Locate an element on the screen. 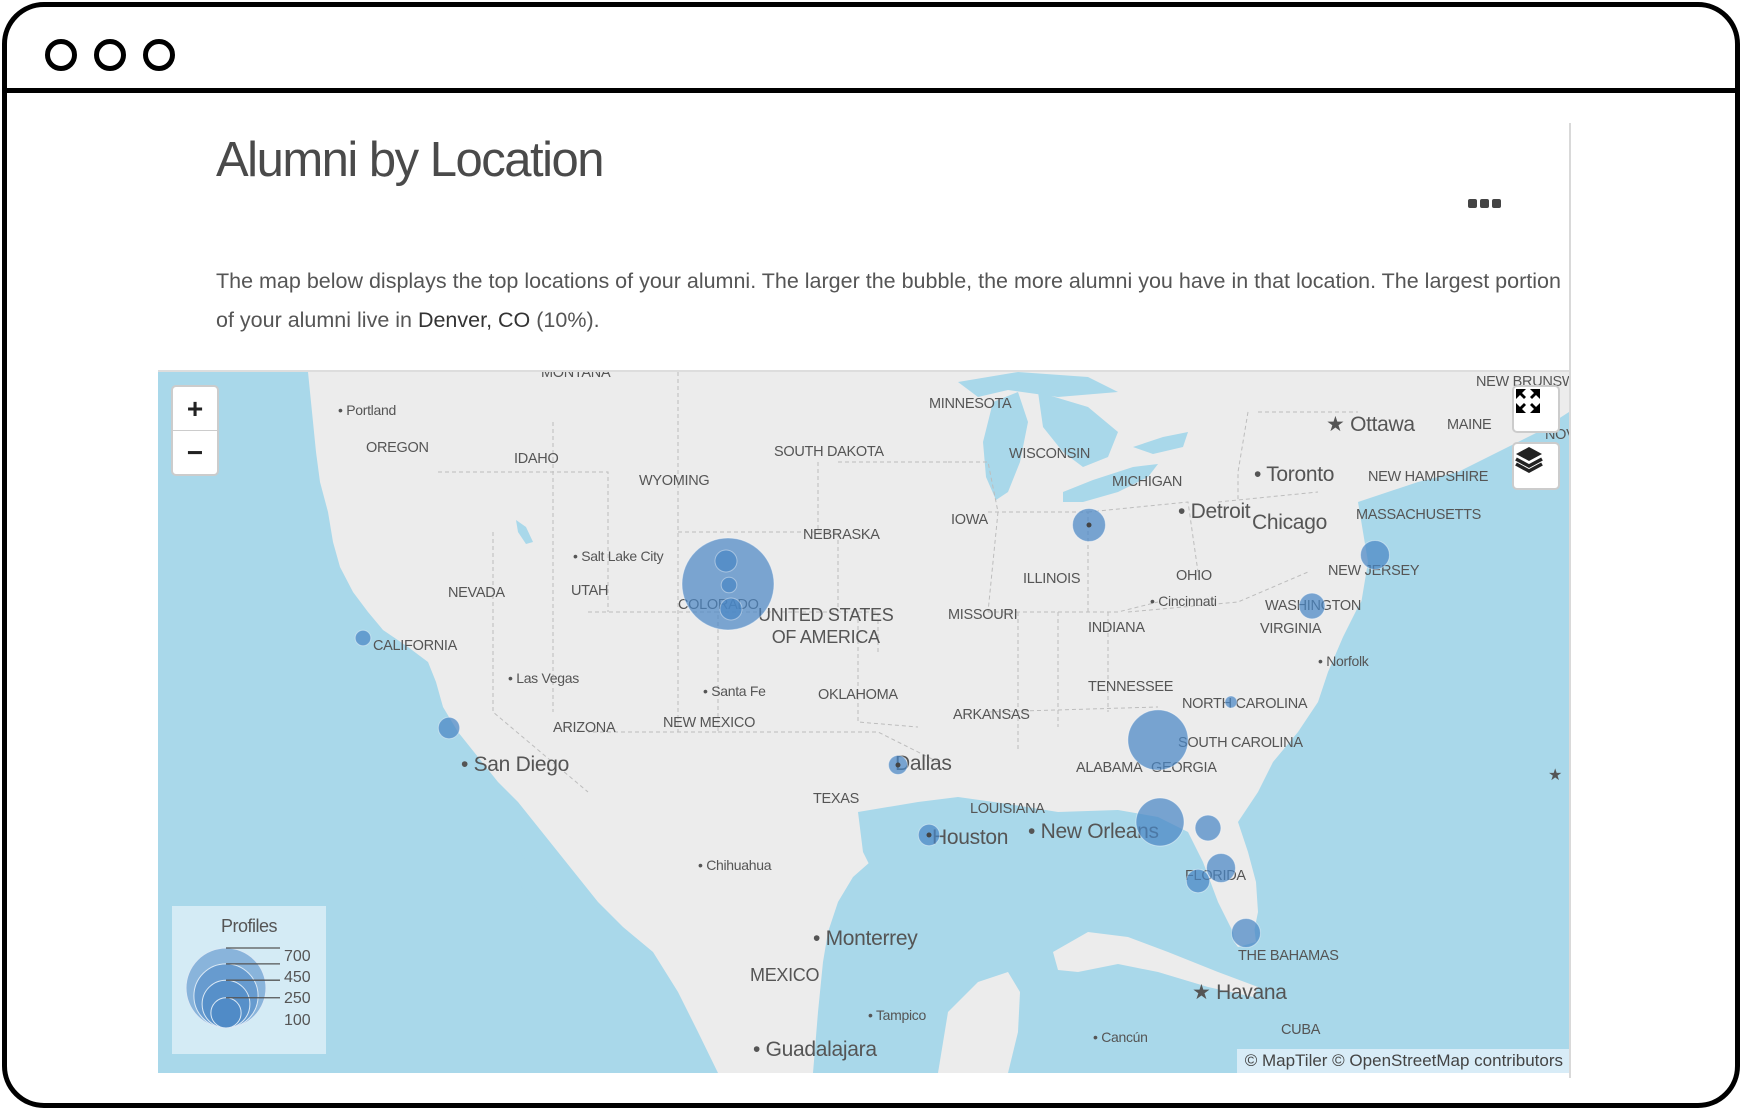  top-location: Denver, CO is located at coordinates (474, 320).